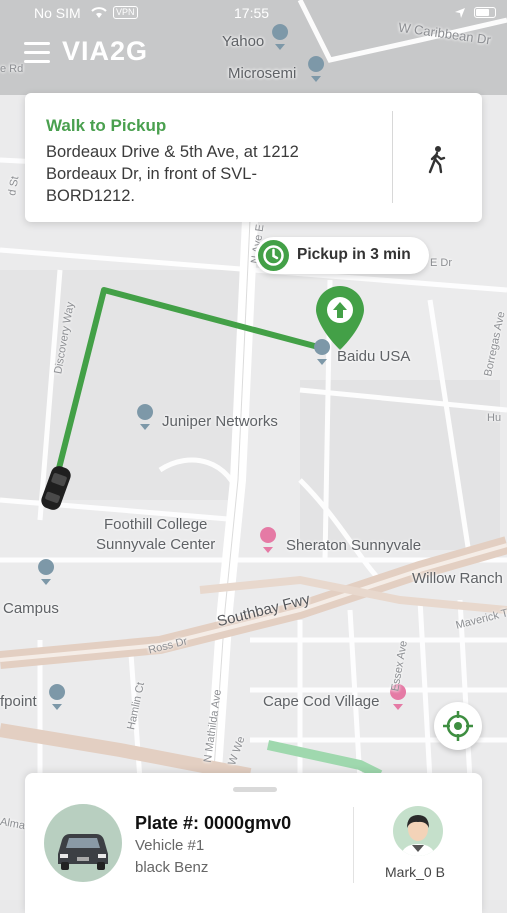 Image resolution: width=507 pixels, height=913 pixels. What do you see at coordinates (156, 544) in the screenshot?
I see `map-label-foothill-2: Sunnyvale Center` at bounding box center [156, 544].